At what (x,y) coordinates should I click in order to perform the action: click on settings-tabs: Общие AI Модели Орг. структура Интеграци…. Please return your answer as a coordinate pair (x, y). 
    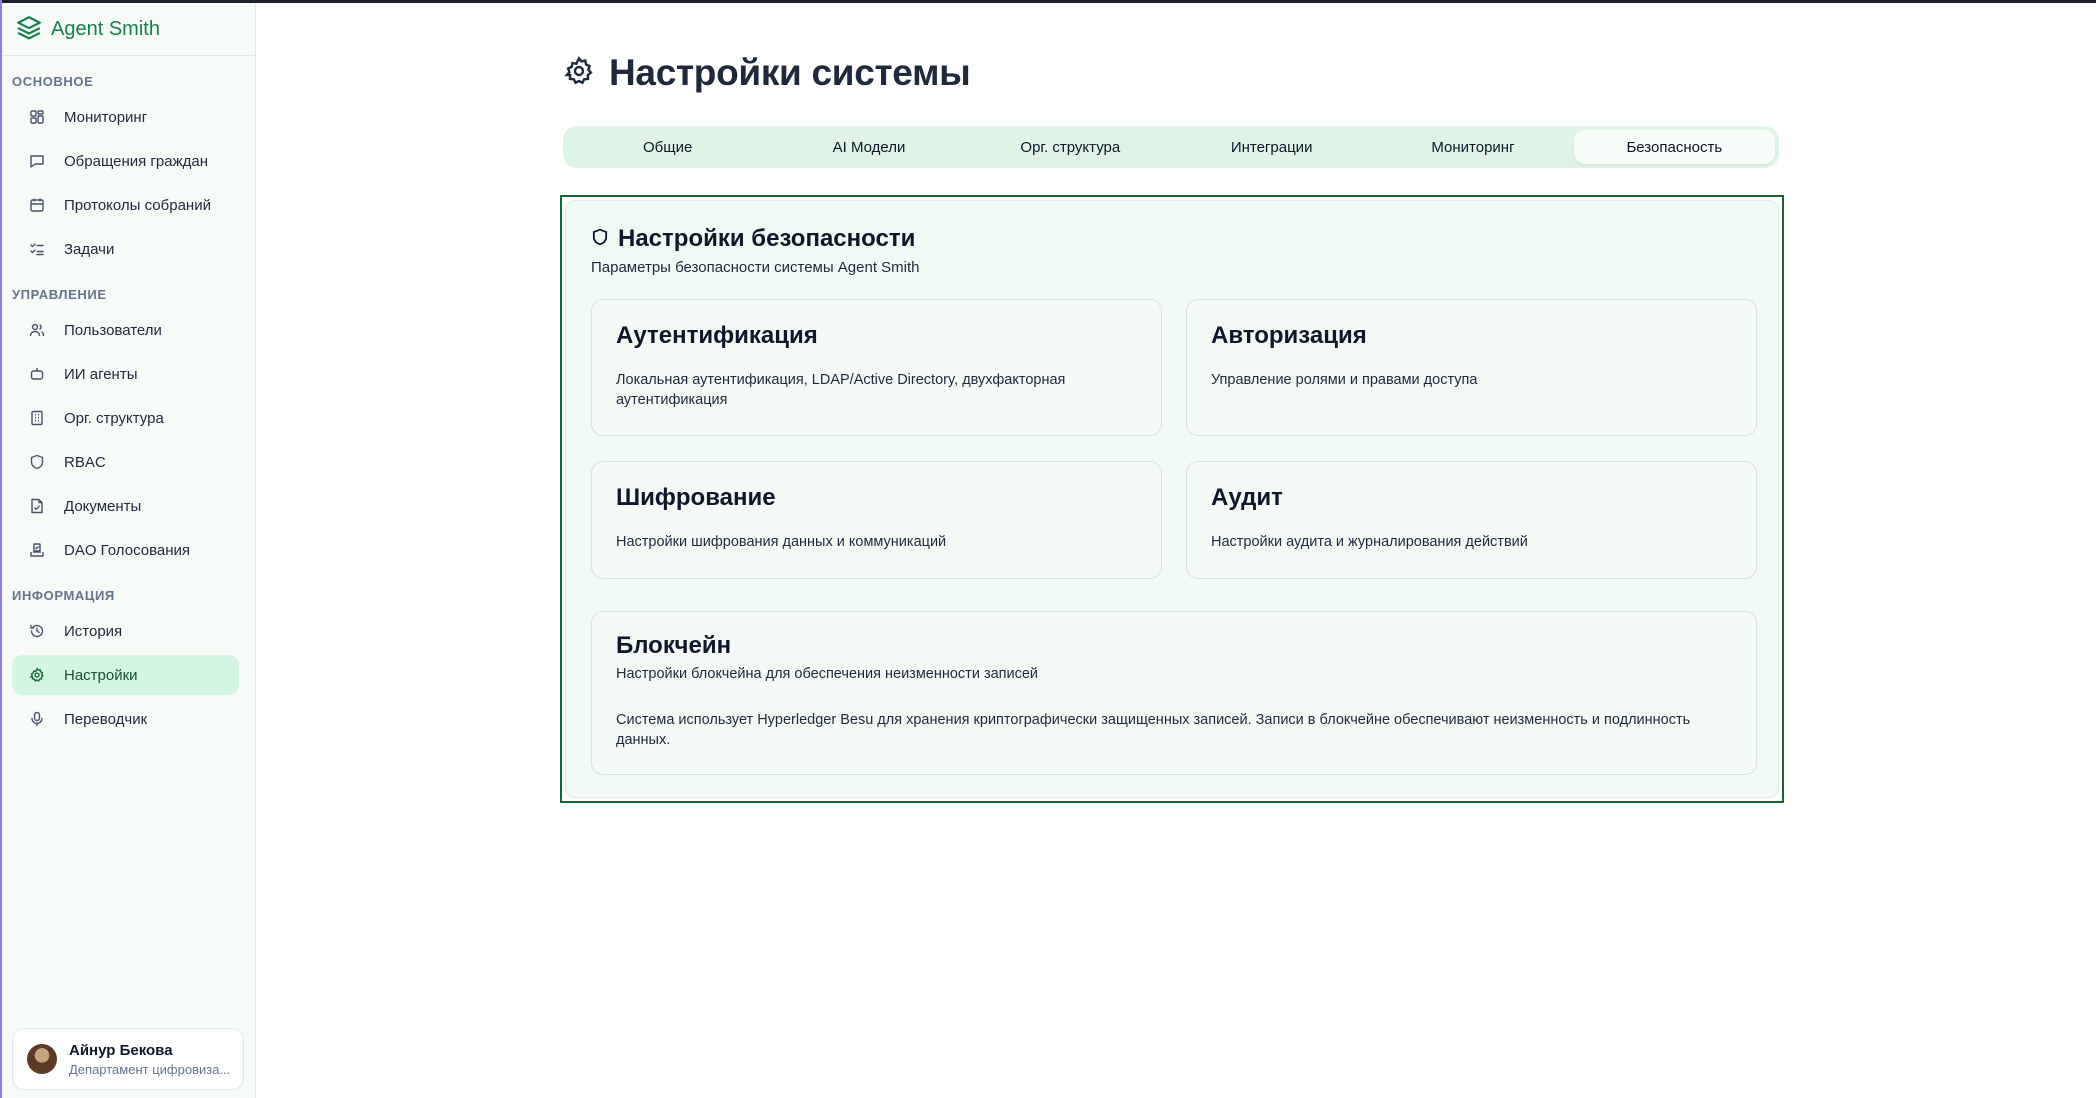
    Looking at the image, I should click on (1171, 147).